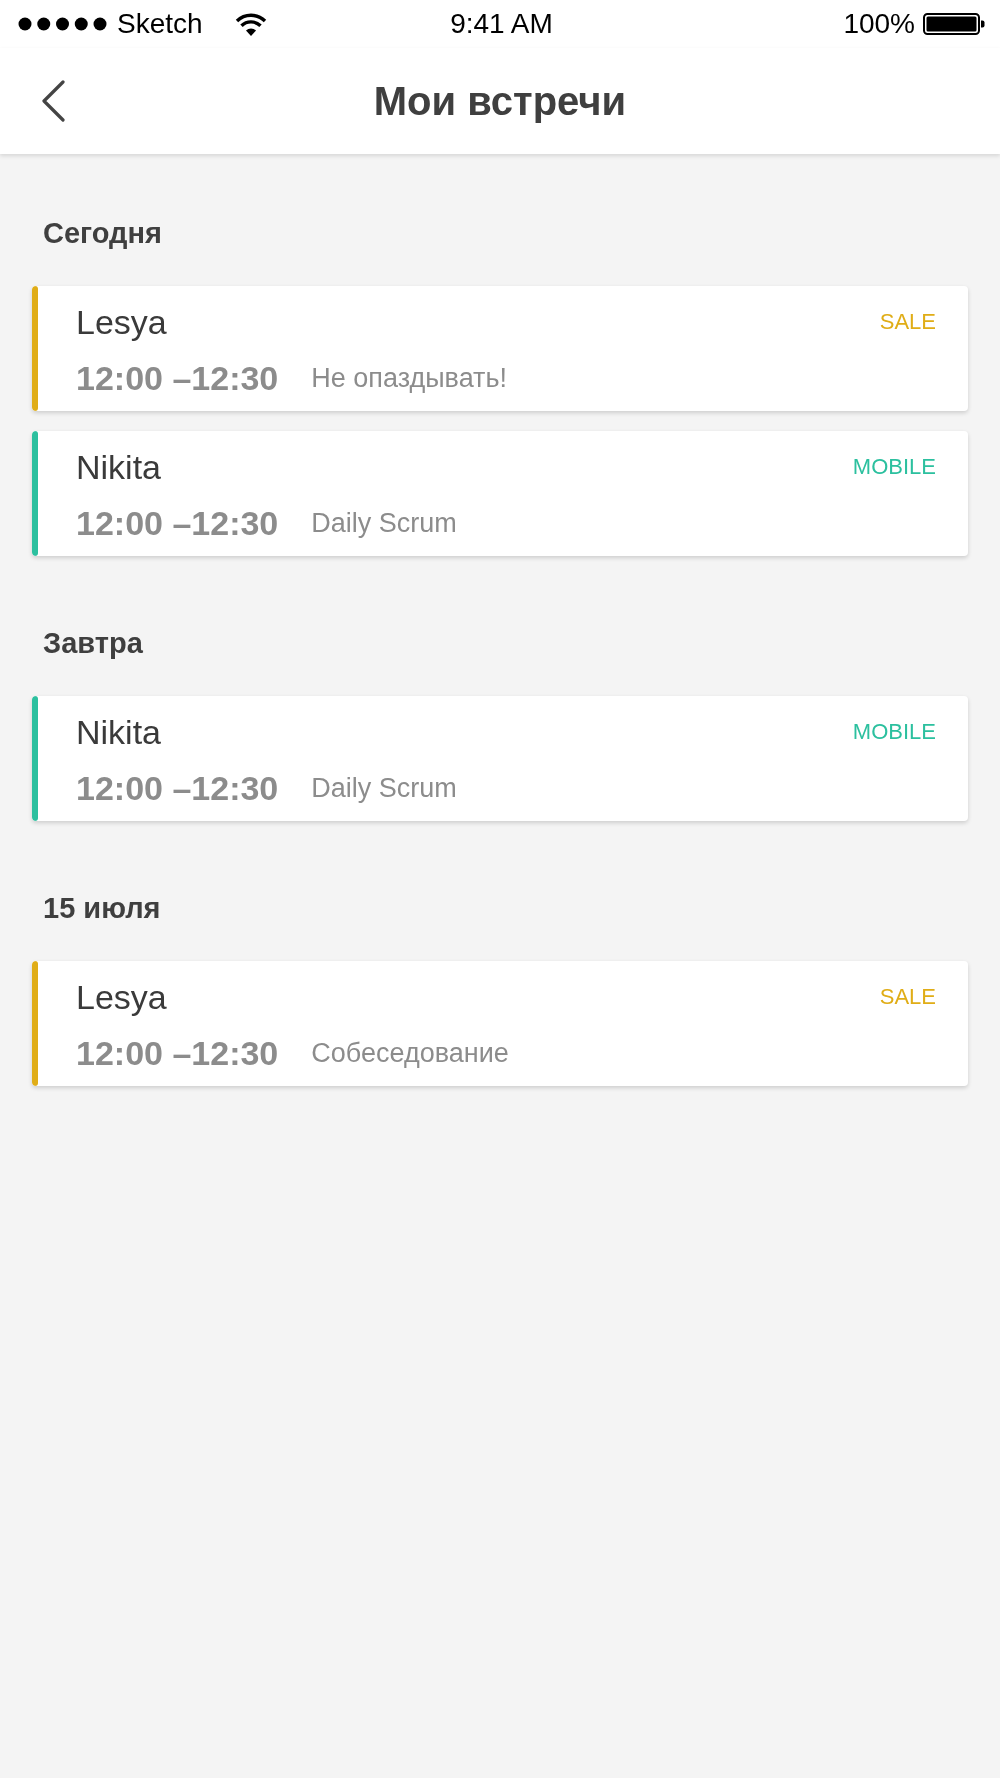 Image resolution: width=1000 pixels, height=1778 pixels. I want to click on battery-percent: 100%, so click(879, 24).